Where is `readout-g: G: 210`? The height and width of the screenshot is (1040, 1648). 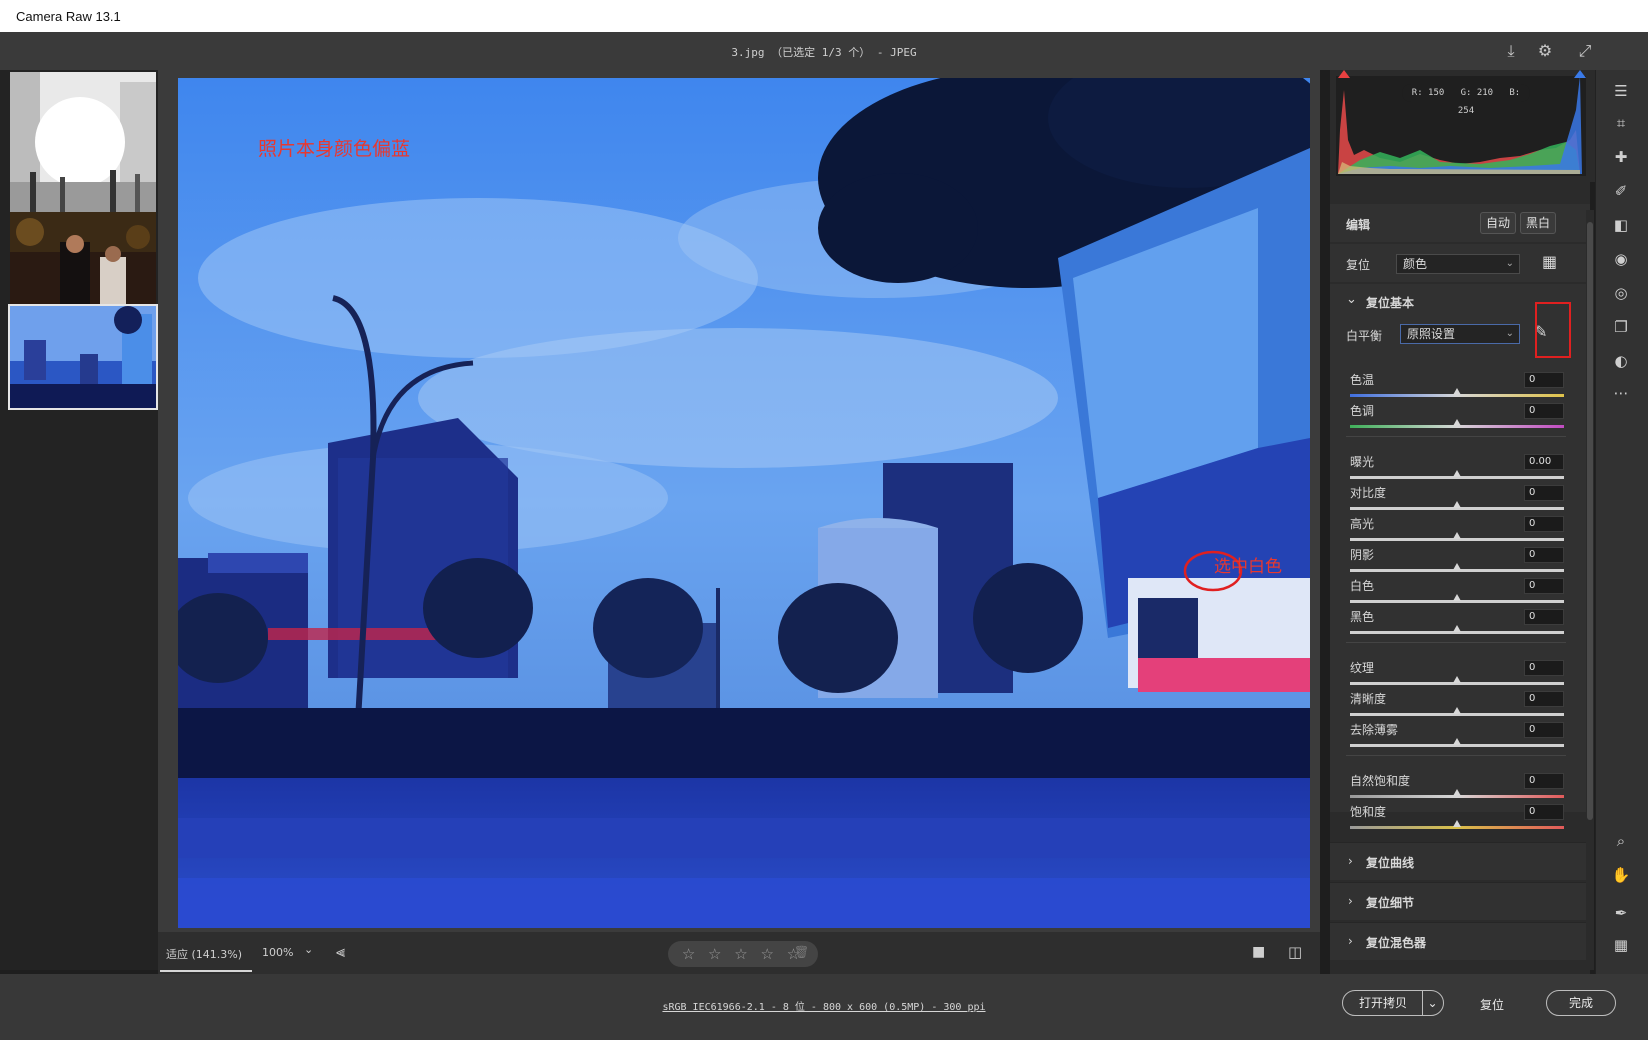 readout-g: G: 210 is located at coordinates (1477, 93).